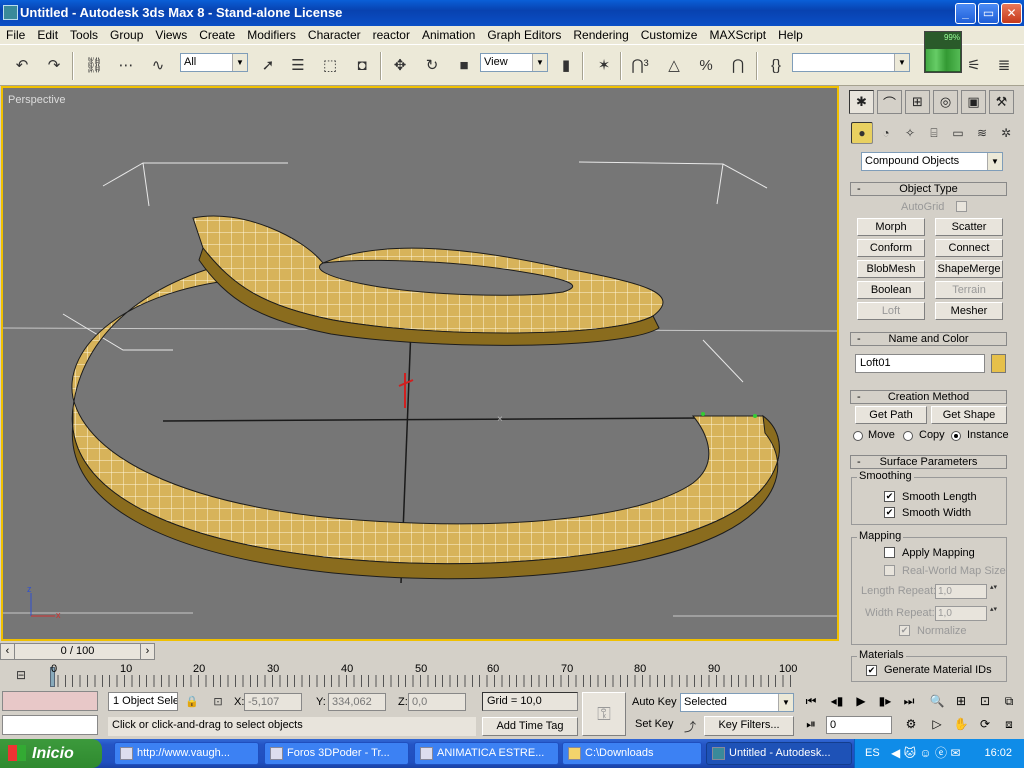  I want to click on layer-manager-icon: ≣, so click(1004, 65).